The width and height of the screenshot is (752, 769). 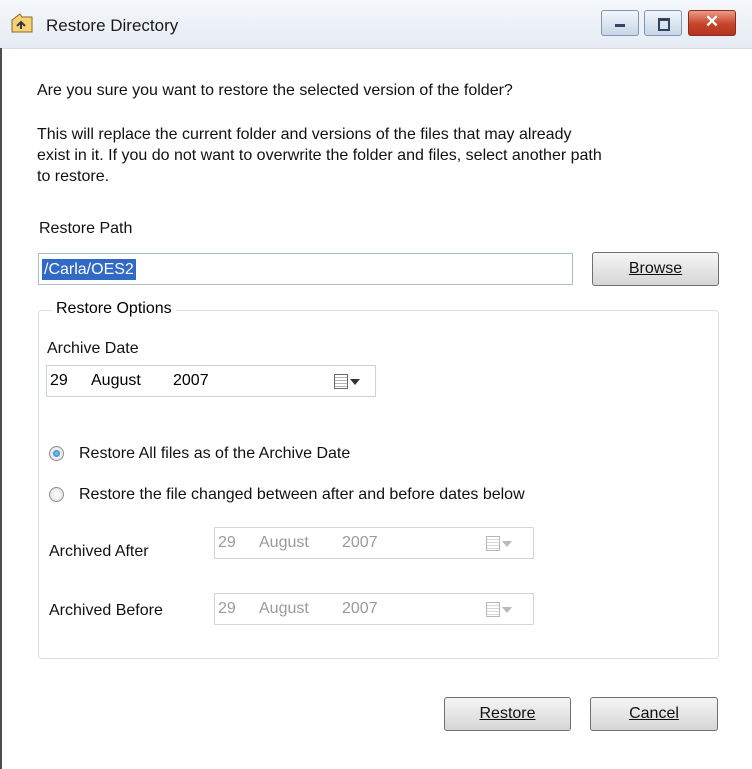 I want to click on restore-all-radio, so click(x=56, y=453).